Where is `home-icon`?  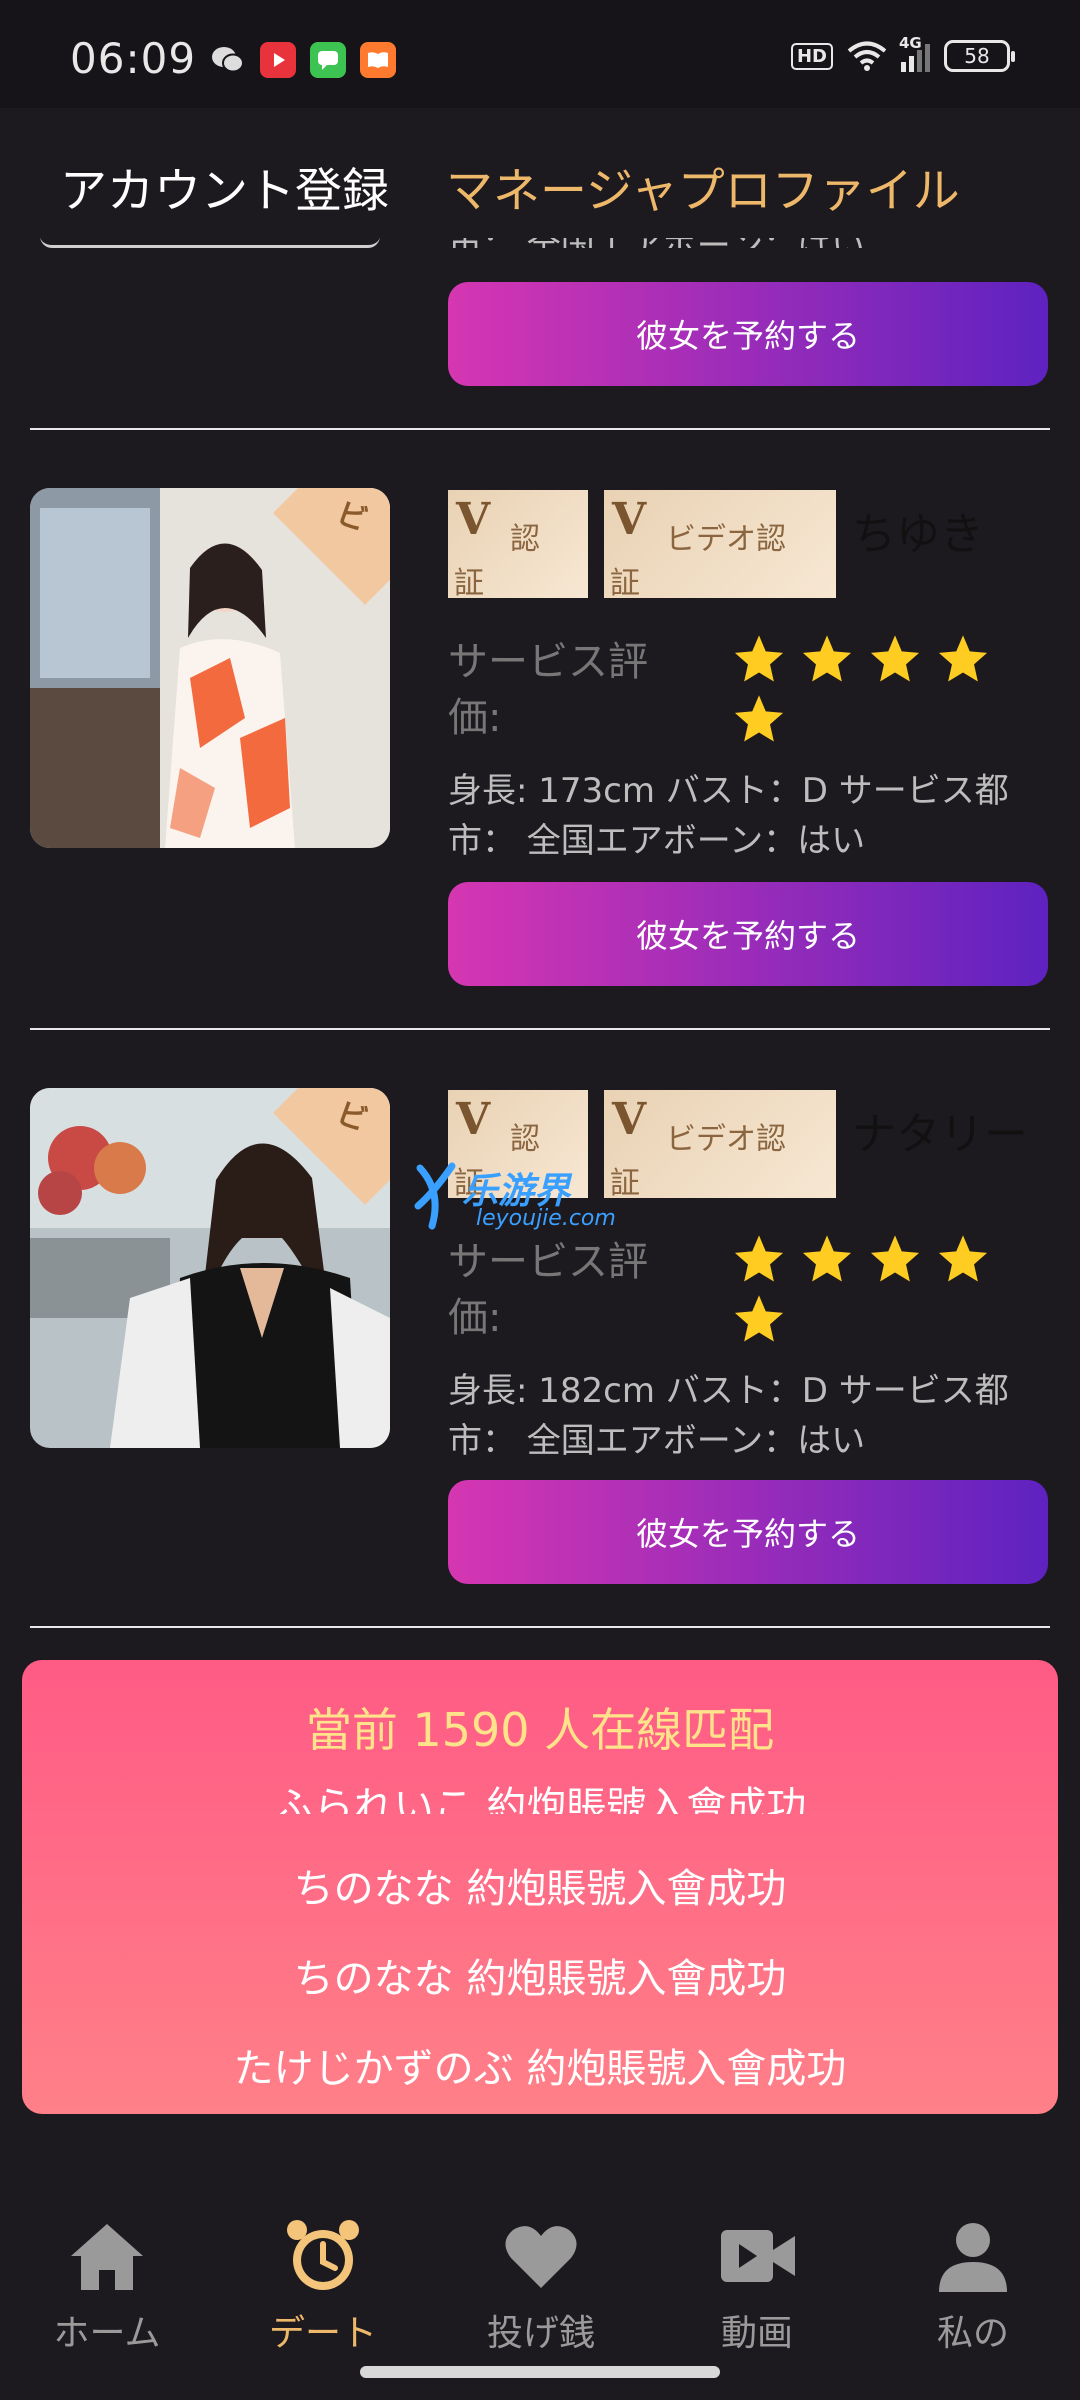
home-icon is located at coordinates (107, 2257).